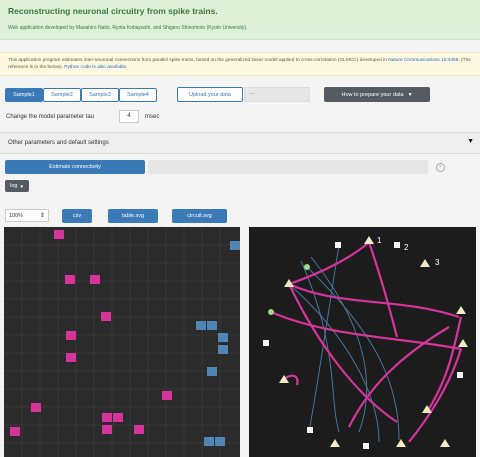 The image size is (480, 457). What do you see at coordinates (240, 143) in the screenshot?
I see `other-parameters-toggle: Other parameters and default settings` at bounding box center [240, 143].